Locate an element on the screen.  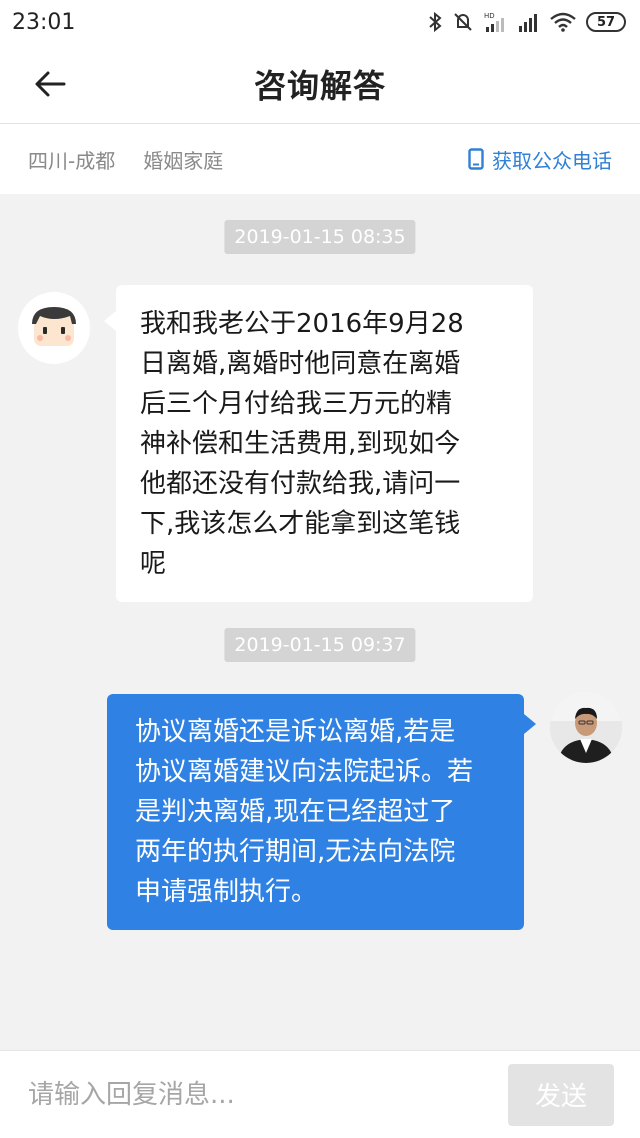
message-line: 我和我老公于2016年9月28 is located at coordinates (302, 324).